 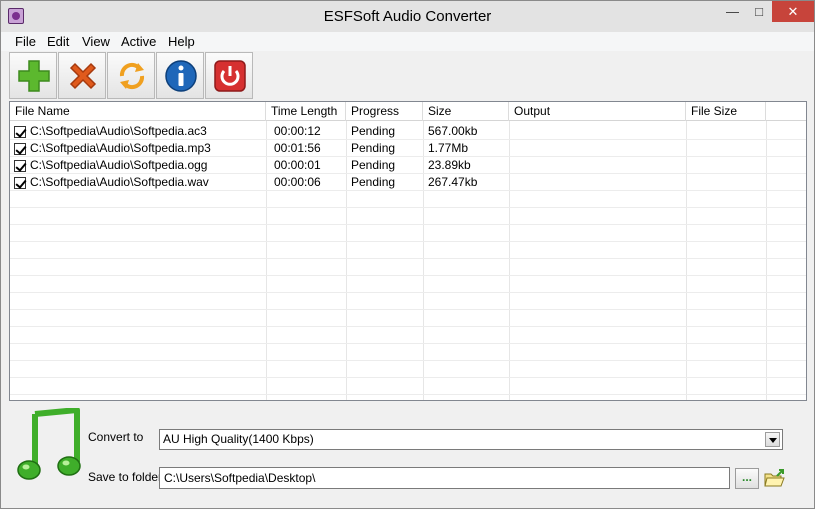 What do you see at coordinates (453, 182) in the screenshot?
I see `size-cell: 267.47kb` at bounding box center [453, 182].